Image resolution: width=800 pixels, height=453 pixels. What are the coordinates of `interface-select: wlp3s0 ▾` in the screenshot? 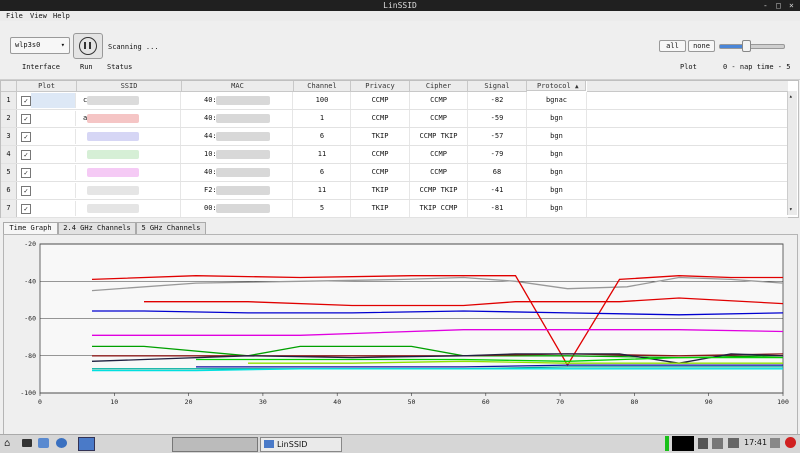 It's located at (40, 45).